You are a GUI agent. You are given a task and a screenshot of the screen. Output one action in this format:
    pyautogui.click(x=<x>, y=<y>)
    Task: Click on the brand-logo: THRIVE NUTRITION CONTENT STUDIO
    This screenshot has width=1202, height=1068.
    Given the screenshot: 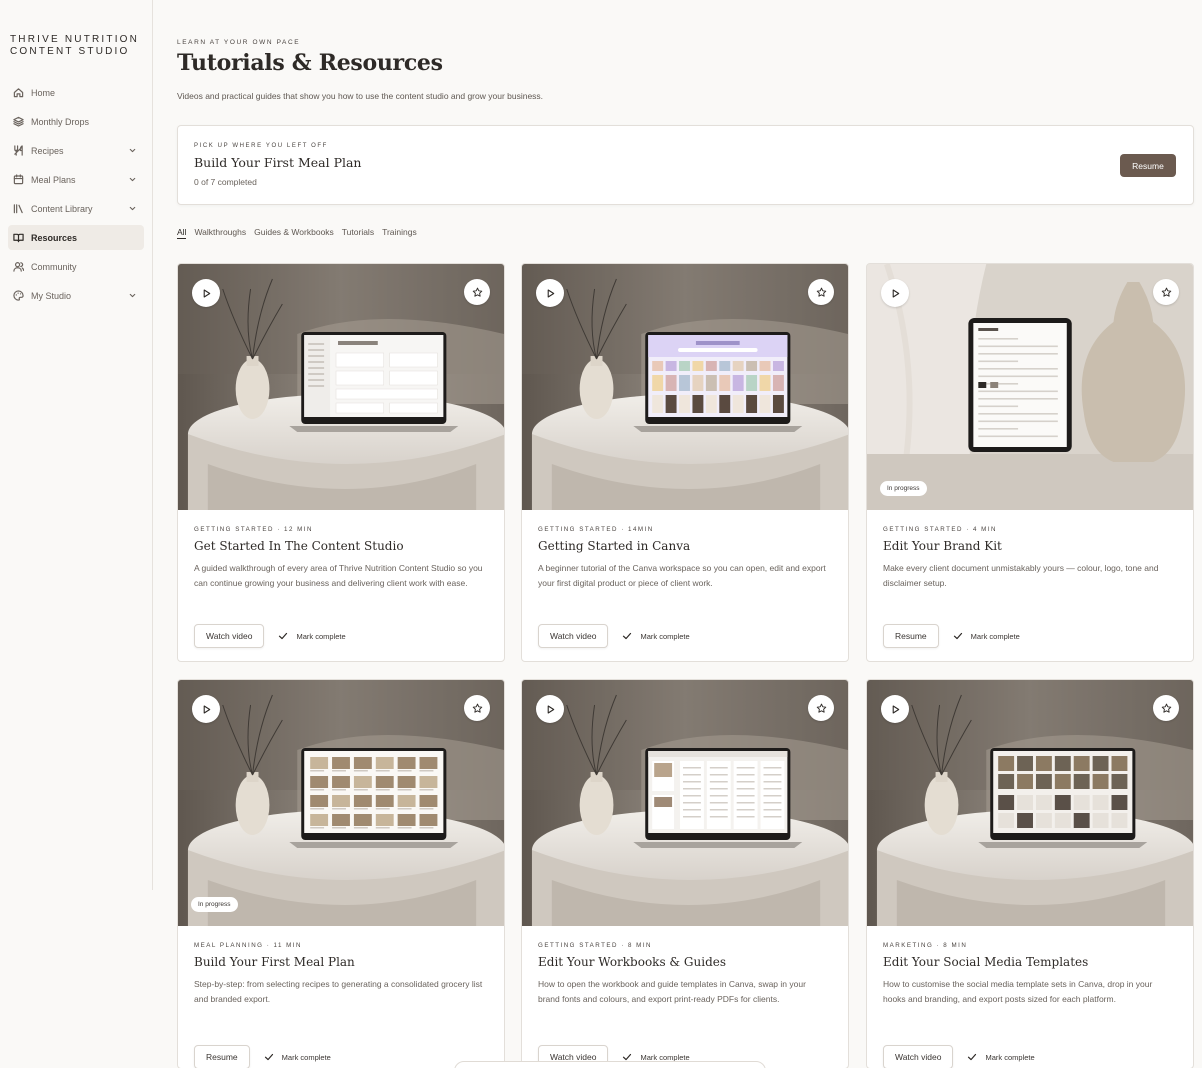 What is the action you would take?
    pyautogui.click(x=76, y=46)
    